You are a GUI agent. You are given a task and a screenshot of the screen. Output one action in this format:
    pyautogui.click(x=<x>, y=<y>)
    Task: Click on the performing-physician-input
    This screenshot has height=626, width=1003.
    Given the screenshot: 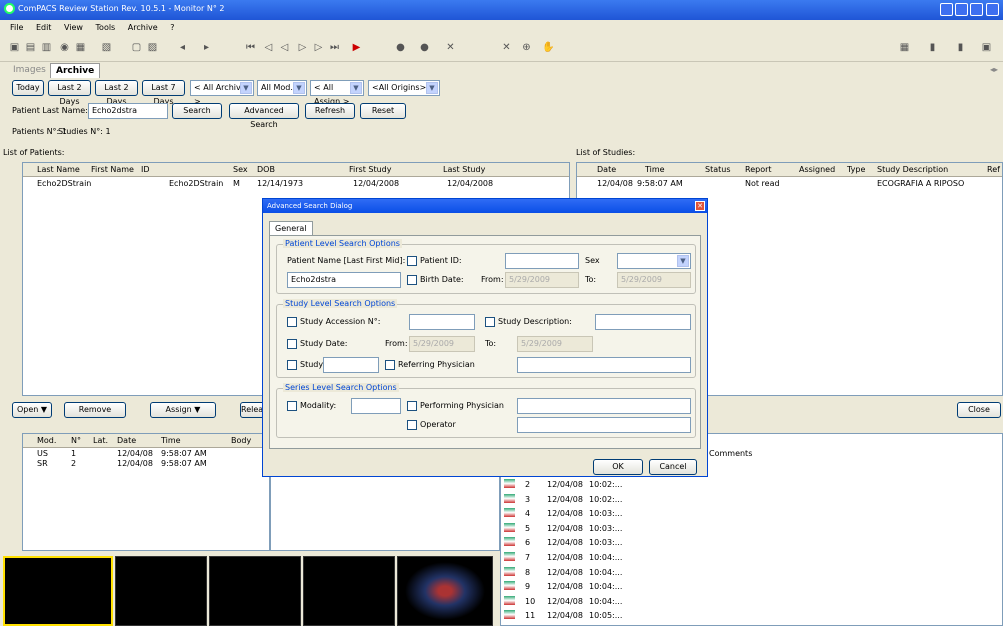 What is the action you would take?
    pyautogui.click(x=604, y=406)
    